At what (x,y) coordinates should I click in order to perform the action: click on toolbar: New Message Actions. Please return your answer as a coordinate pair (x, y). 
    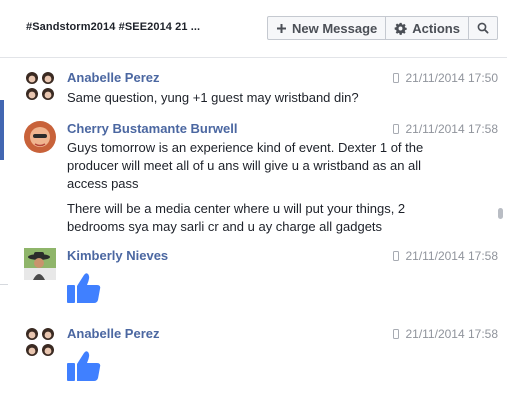
    Looking at the image, I should click on (382, 28).